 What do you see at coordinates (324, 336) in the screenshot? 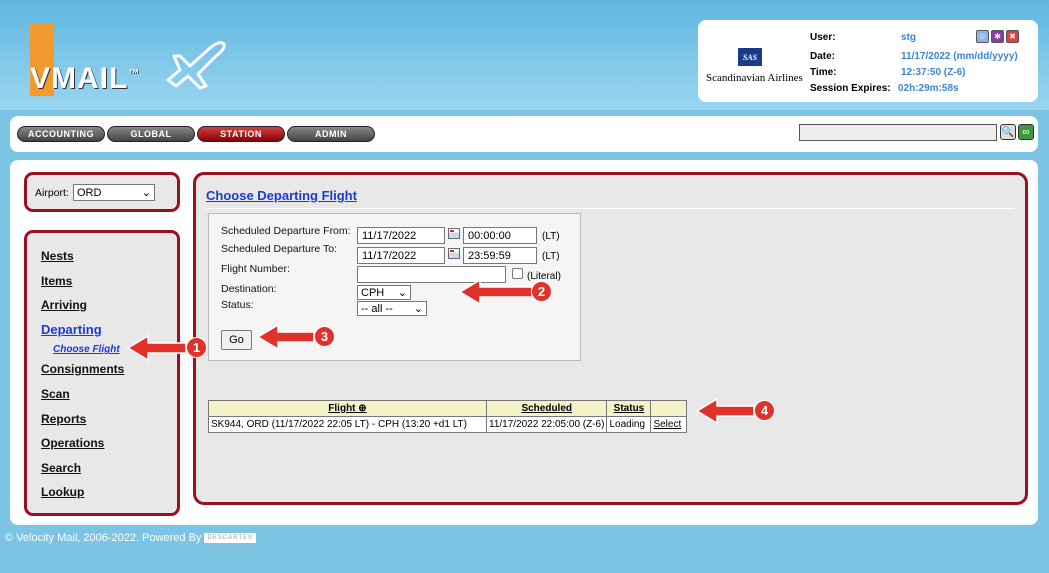
I see `callout-badge-3: 3` at bounding box center [324, 336].